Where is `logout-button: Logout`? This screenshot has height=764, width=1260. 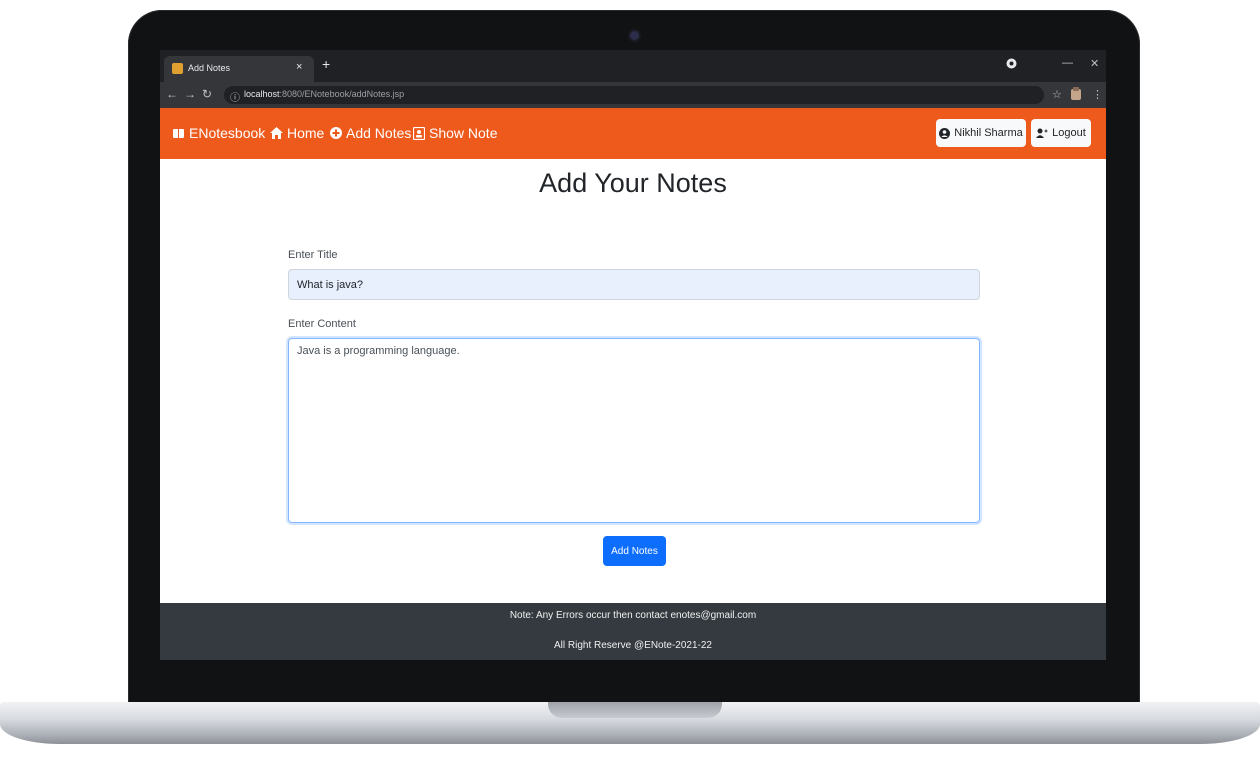 logout-button: Logout is located at coordinates (1061, 133).